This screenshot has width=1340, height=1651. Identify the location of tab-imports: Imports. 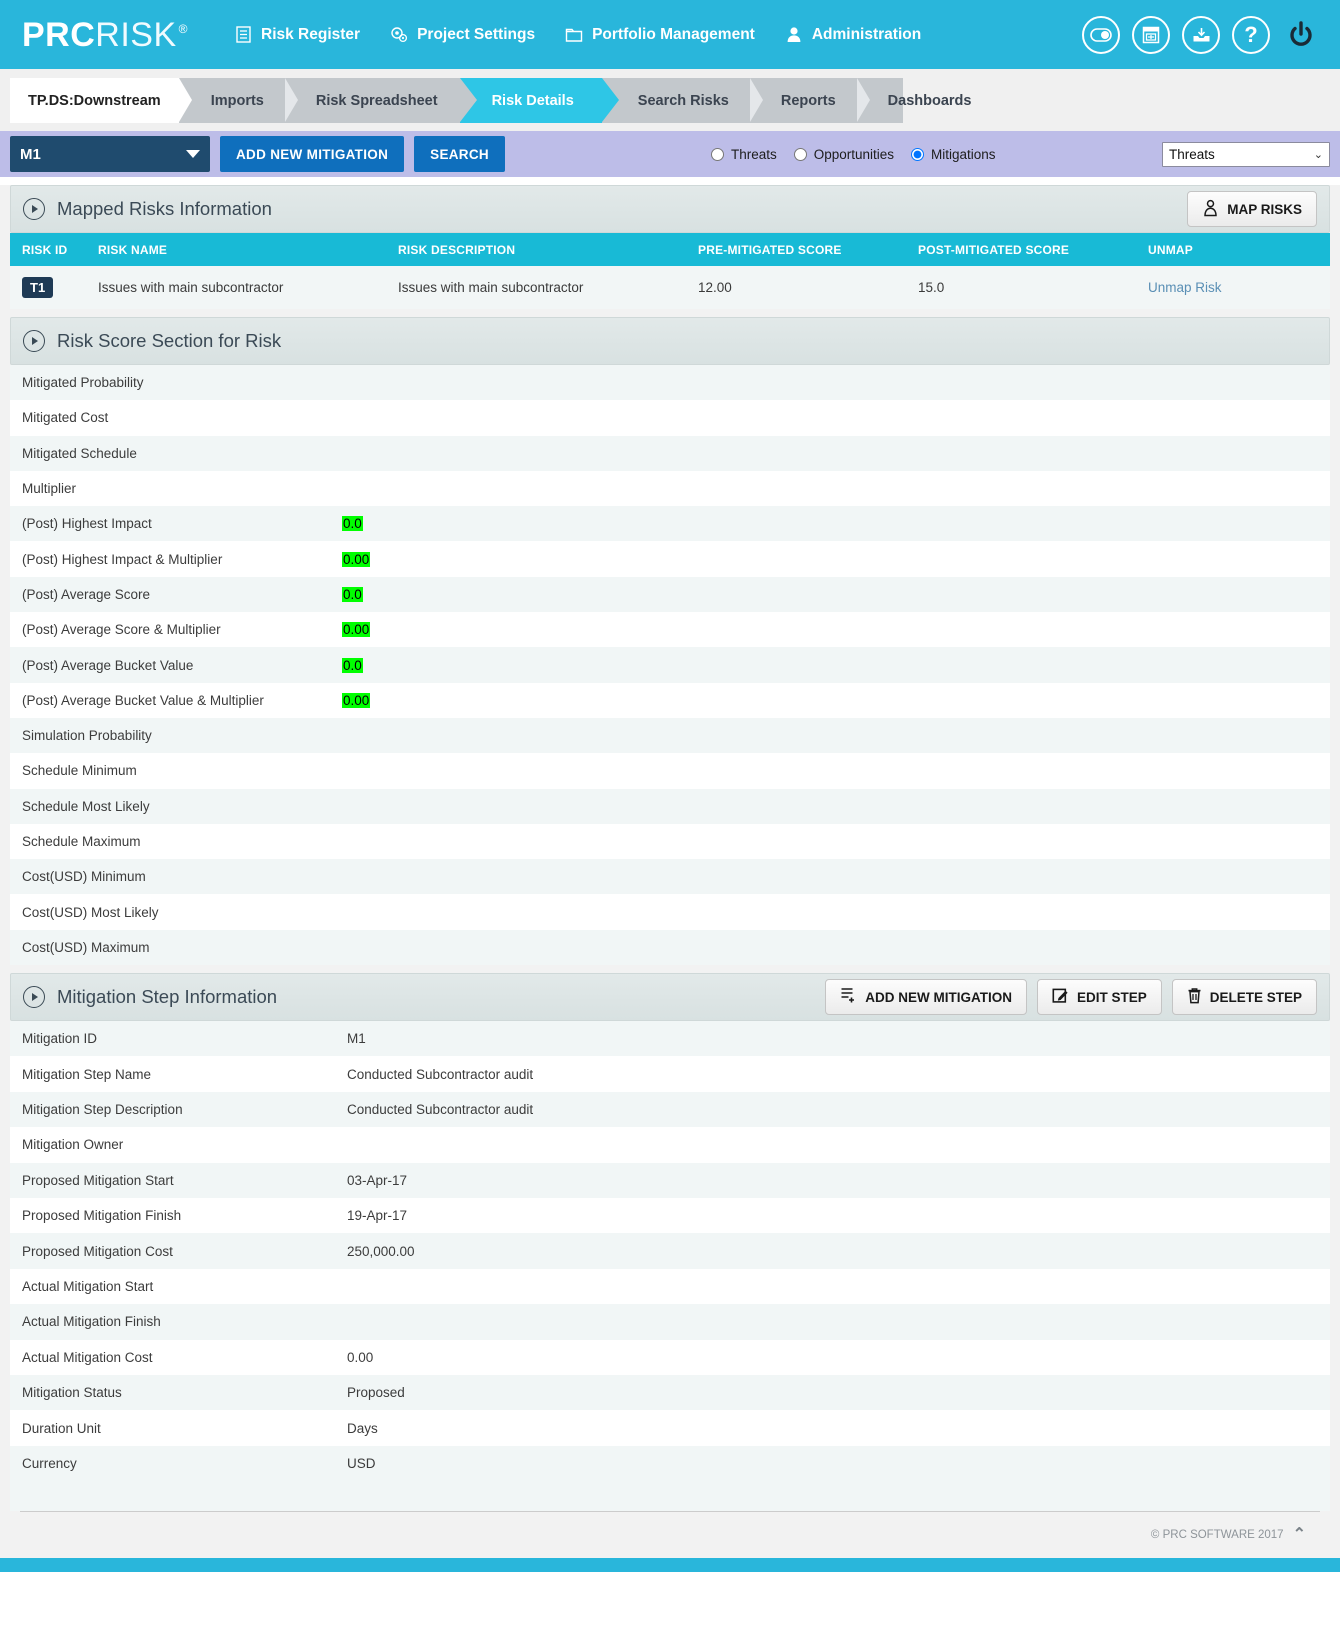
(232, 100).